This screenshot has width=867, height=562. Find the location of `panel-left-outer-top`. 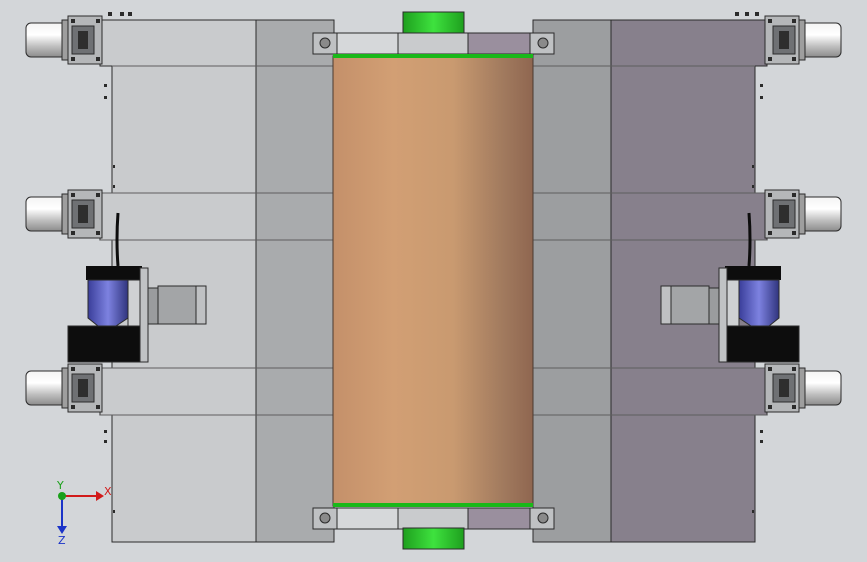

panel-left-outer-top is located at coordinates (178, 43).